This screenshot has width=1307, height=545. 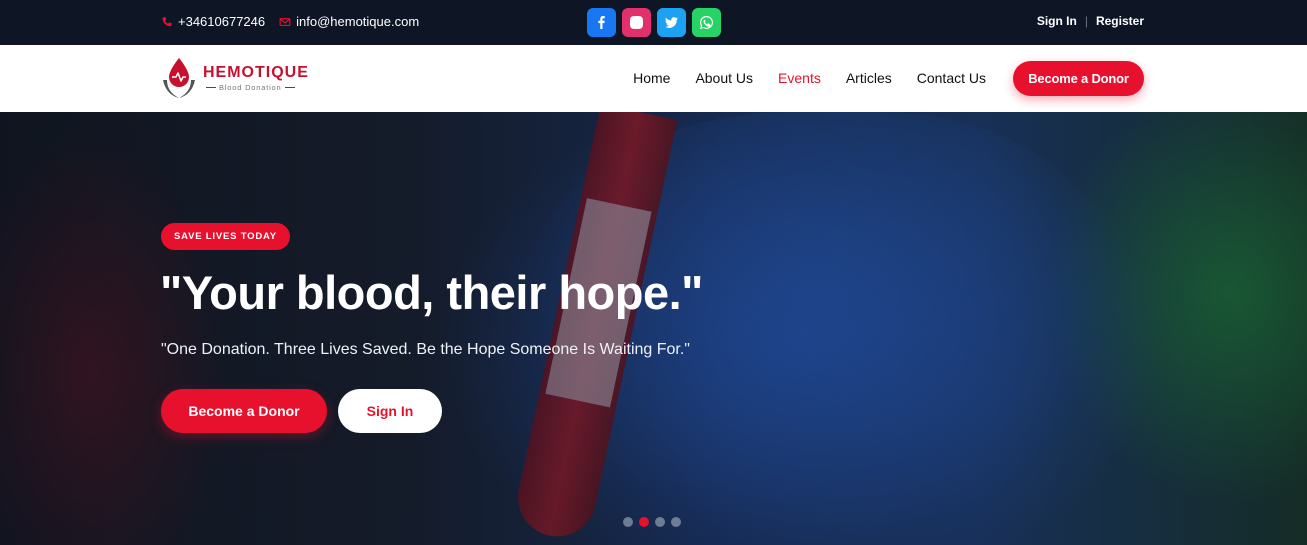 What do you see at coordinates (222, 21) in the screenshot?
I see `phone-number: +34610677246` at bounding box center [222, 21].